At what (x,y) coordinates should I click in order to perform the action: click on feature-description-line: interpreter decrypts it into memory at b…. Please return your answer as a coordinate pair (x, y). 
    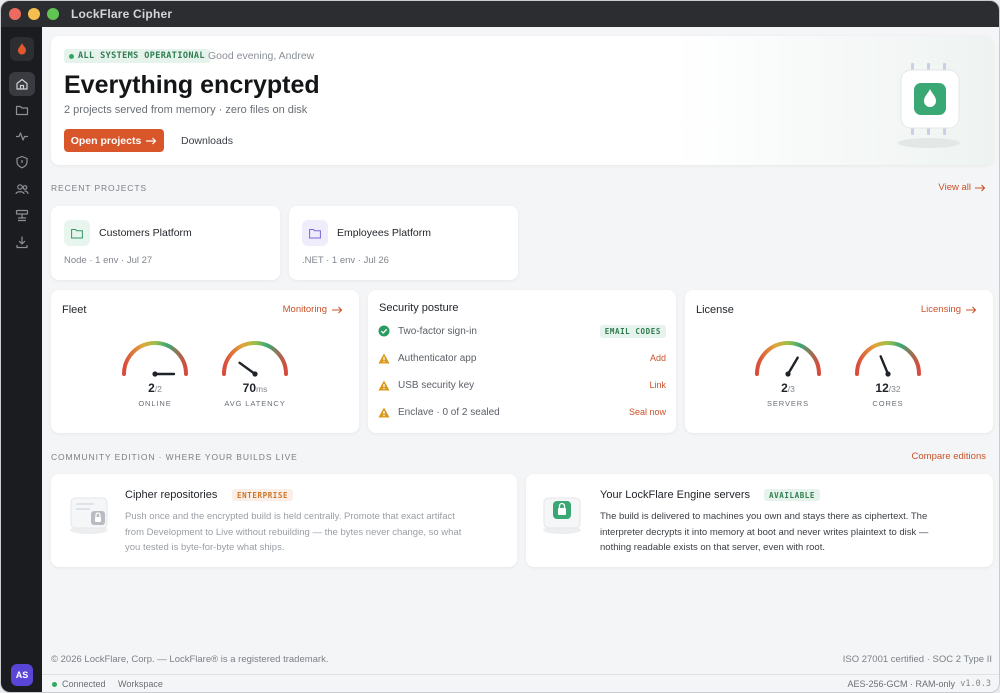
    Looking at the image, I should click on (764, 532).